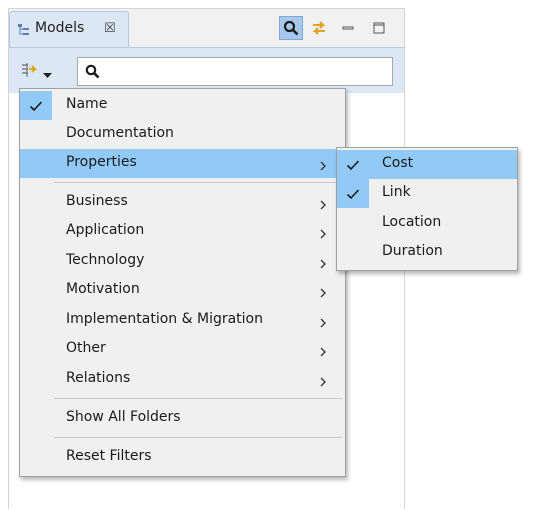  What do you see at coordinates (24, 32) in the screenshot?
I see `model-tree-icon` at bounding box center [24, 32].